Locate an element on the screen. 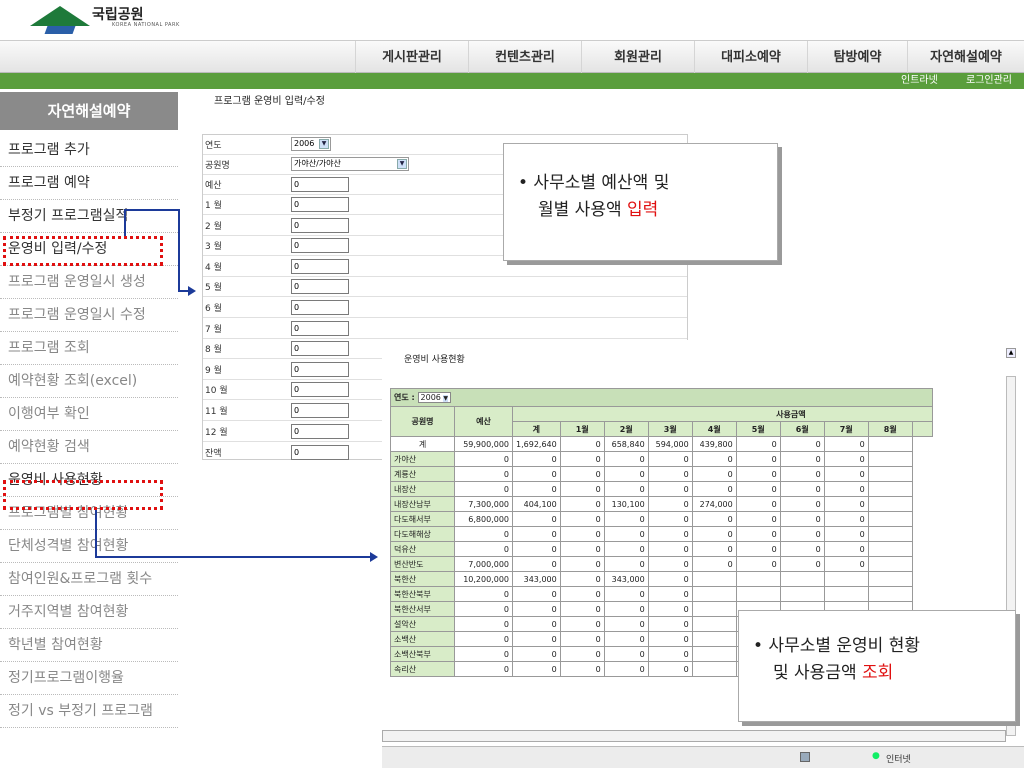 This screenshot has height=768, width=1024. month-label: 11 월 is located at coordinates (216, 412).